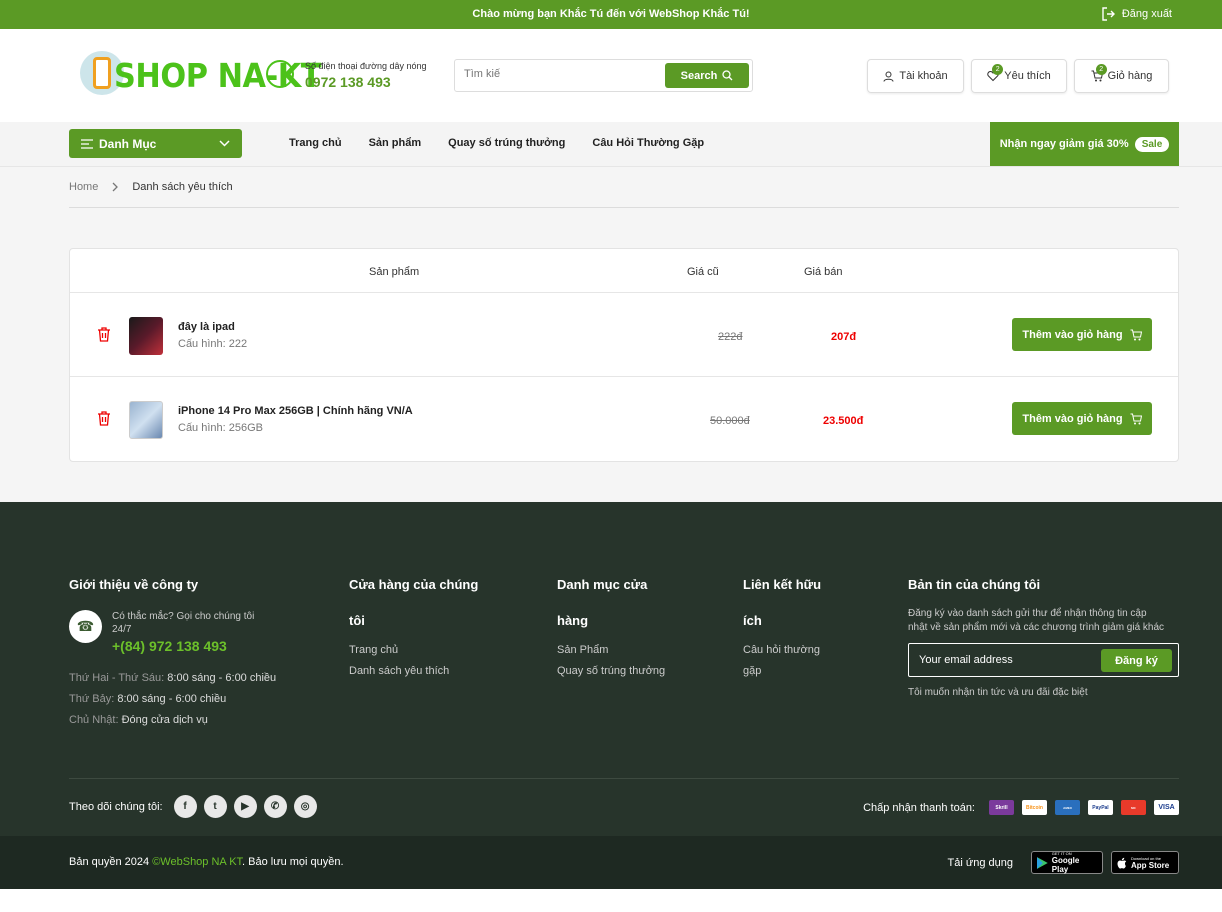 Image resolution: width=1222 pixels, height=912 pixels. I want to click on app-store-badge: Download on the App Store, so click(1145, 862).